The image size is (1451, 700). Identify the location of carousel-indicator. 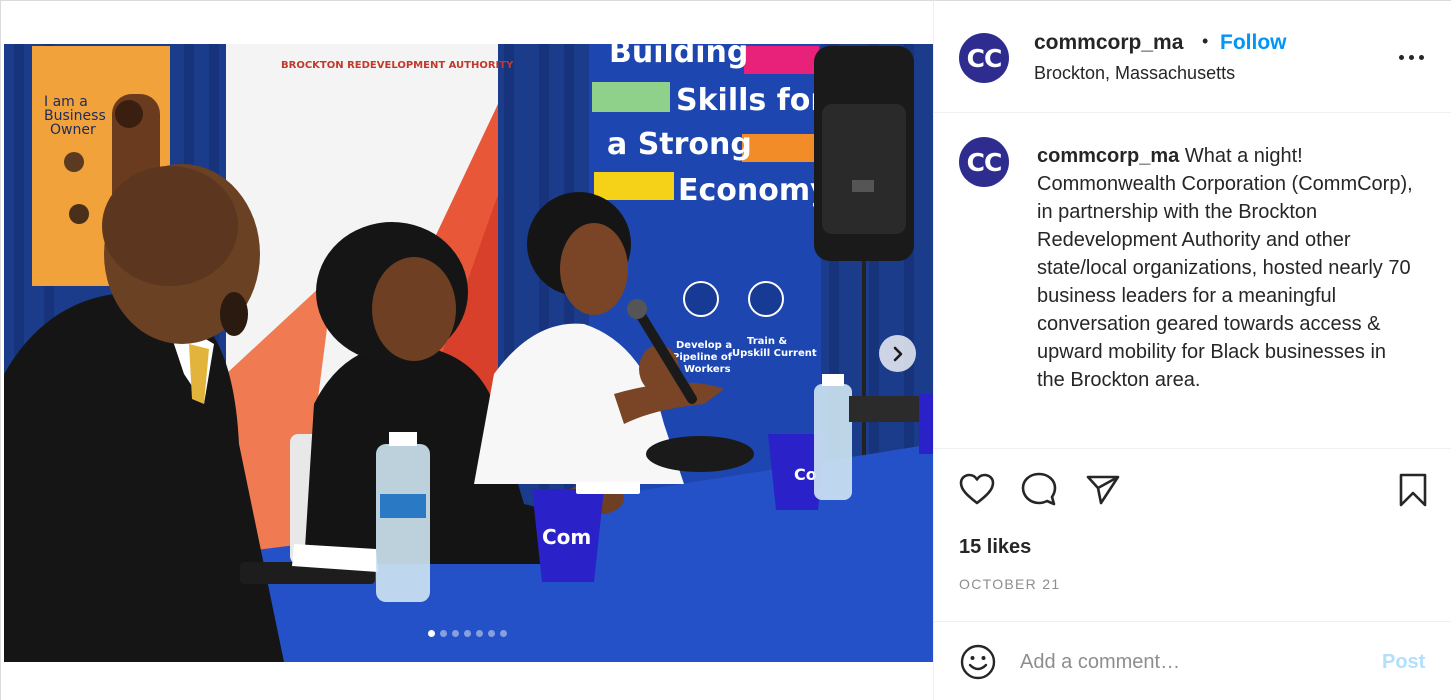
(467, 633).